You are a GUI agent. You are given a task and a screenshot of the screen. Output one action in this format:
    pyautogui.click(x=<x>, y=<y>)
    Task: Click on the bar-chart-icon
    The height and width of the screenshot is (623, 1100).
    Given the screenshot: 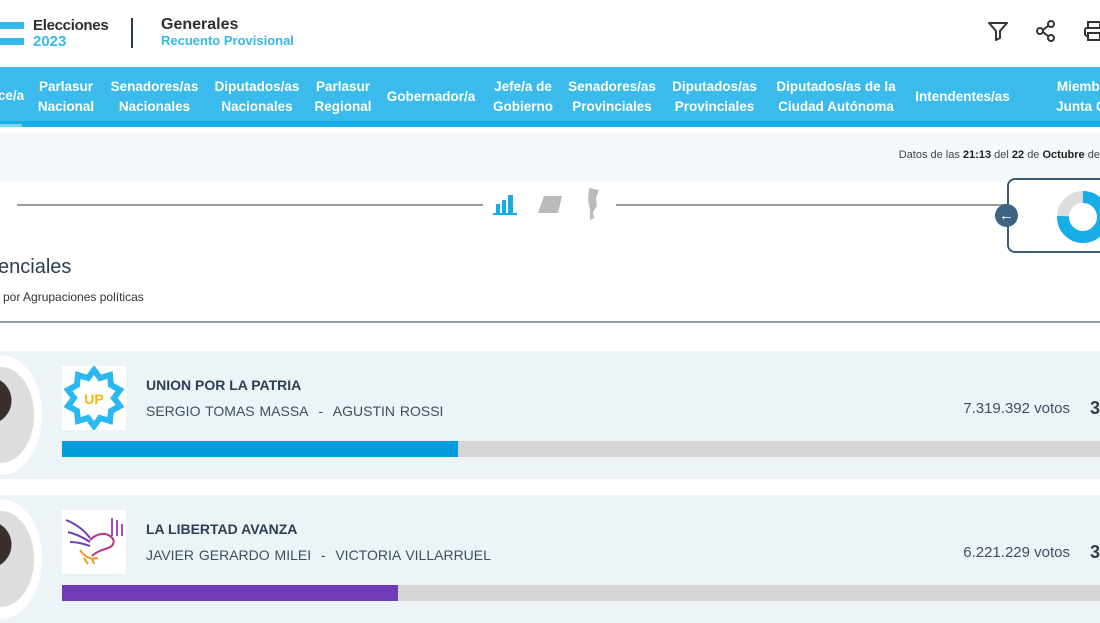 What is the action you would take?
    pyautogui.click(x=506, y=204)
    